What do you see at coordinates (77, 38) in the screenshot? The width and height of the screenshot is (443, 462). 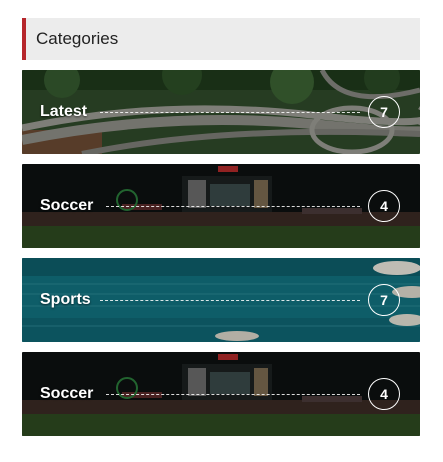 I see `widget-title: Categories` at bounding box center [77, 38].